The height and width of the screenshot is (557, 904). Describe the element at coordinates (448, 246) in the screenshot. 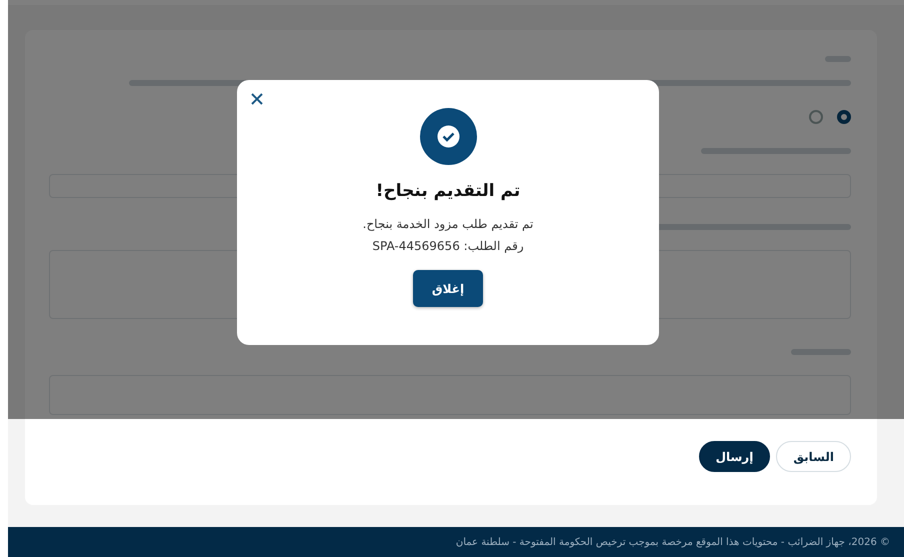

I see `request-number: رقم الطلب: SPA-44569656` at that location.